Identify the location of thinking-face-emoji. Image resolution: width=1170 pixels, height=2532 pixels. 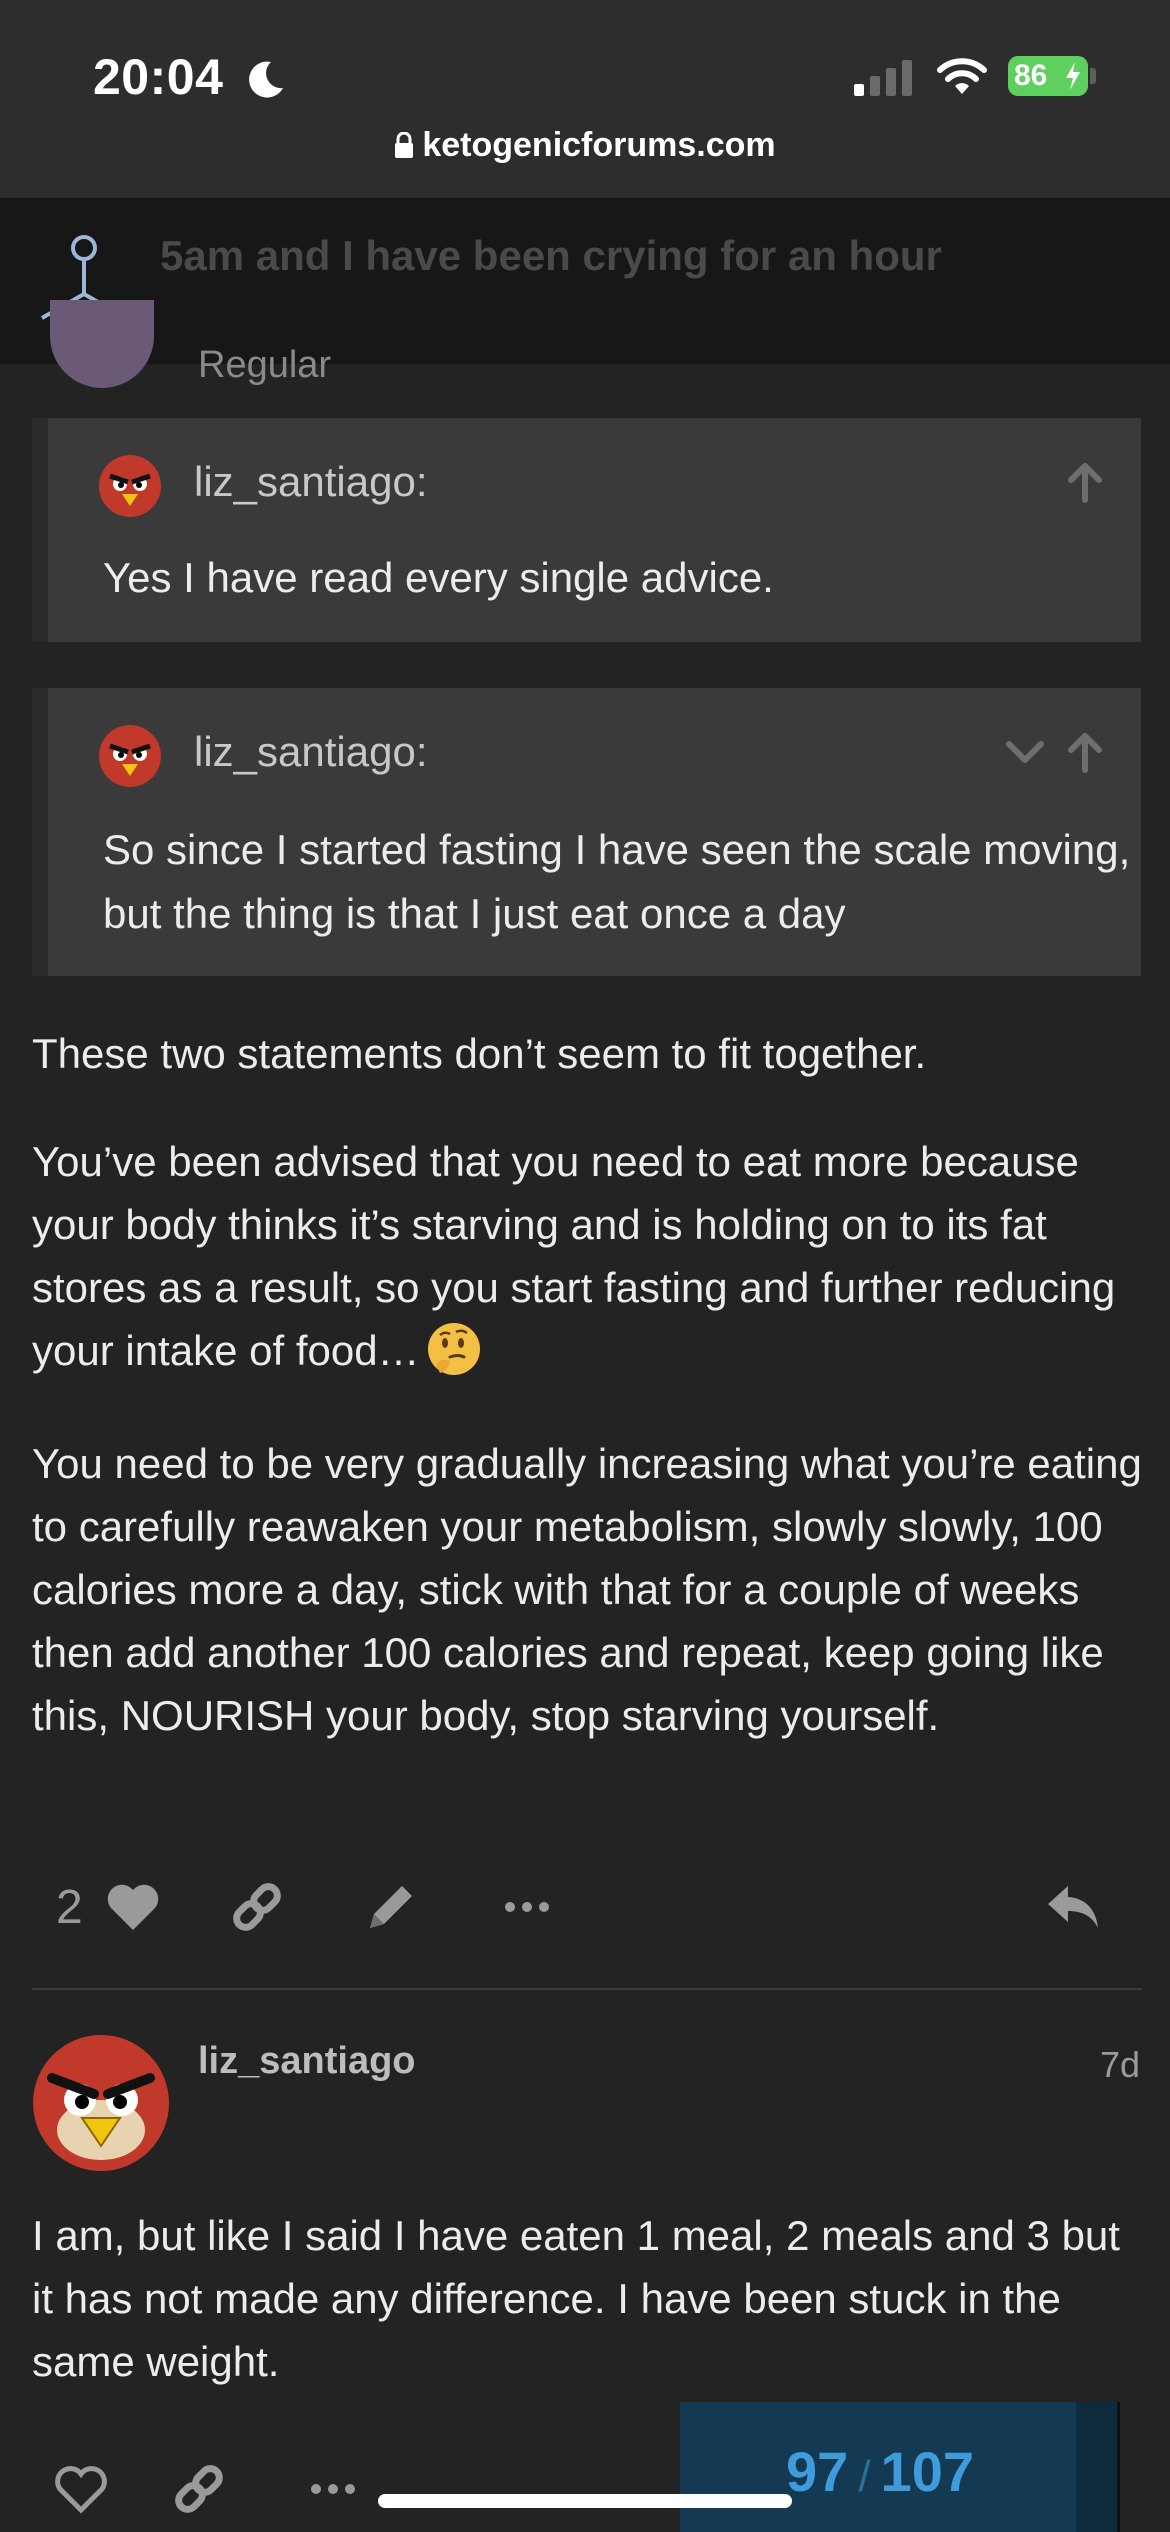
(453, 1349).